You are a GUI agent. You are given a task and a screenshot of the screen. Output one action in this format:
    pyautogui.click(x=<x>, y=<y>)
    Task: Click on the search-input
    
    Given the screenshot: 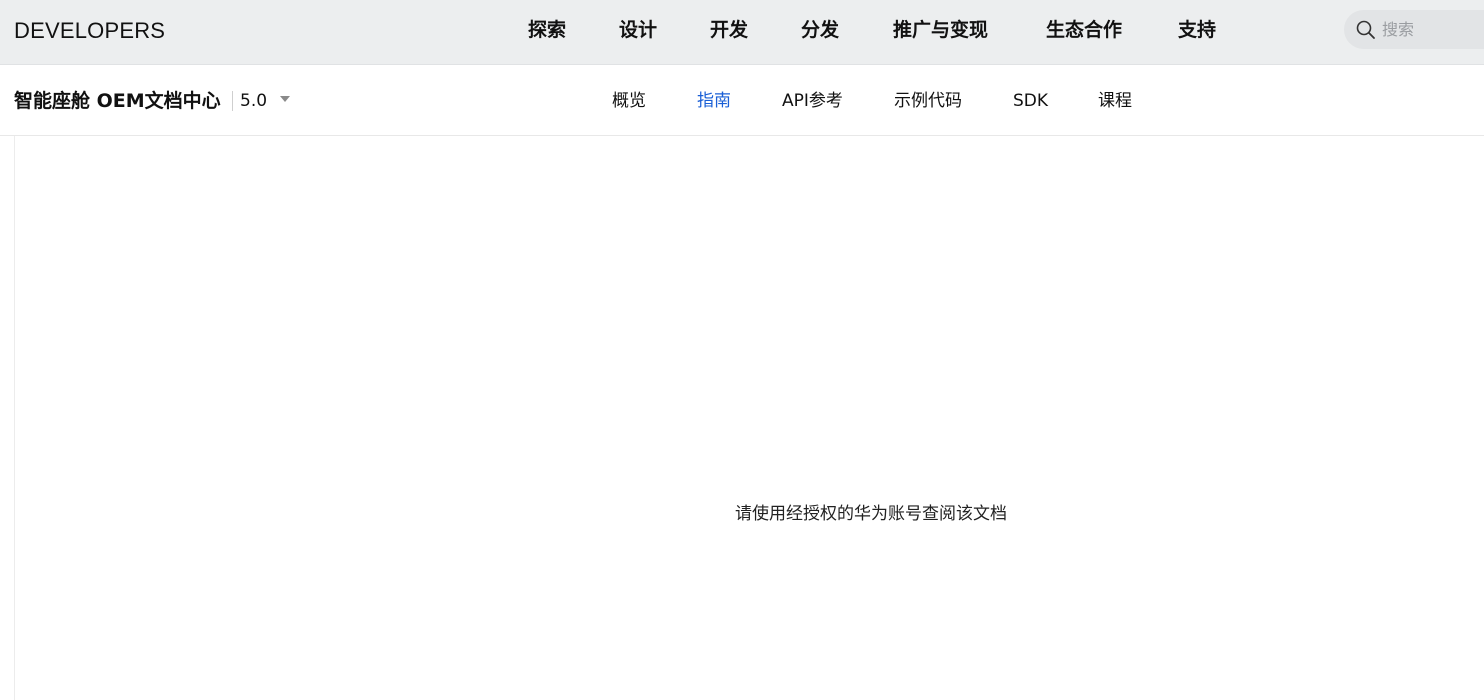 What is the action you would take?
    pyautogui.click(x=1433, y=29)
    